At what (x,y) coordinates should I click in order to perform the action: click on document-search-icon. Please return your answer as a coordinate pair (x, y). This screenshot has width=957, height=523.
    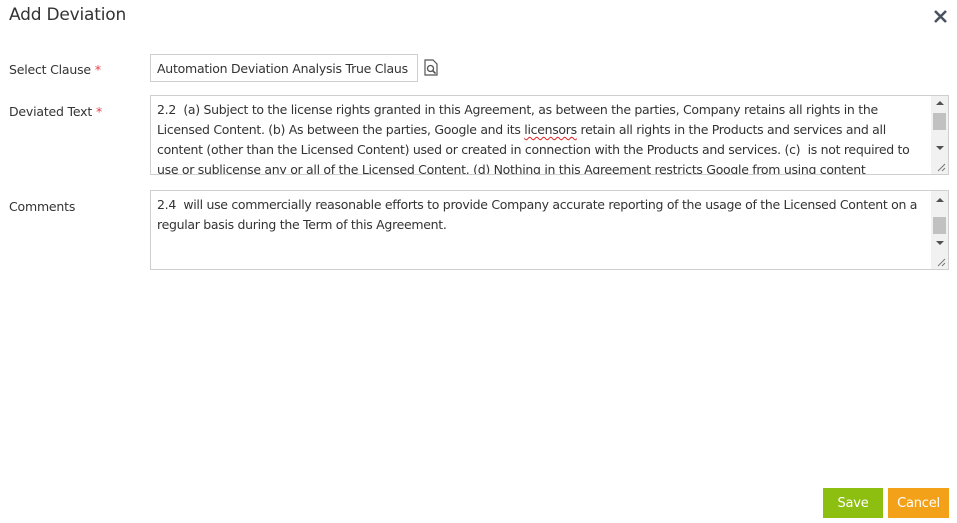
    Looking at the image, I should click on (431, 67).